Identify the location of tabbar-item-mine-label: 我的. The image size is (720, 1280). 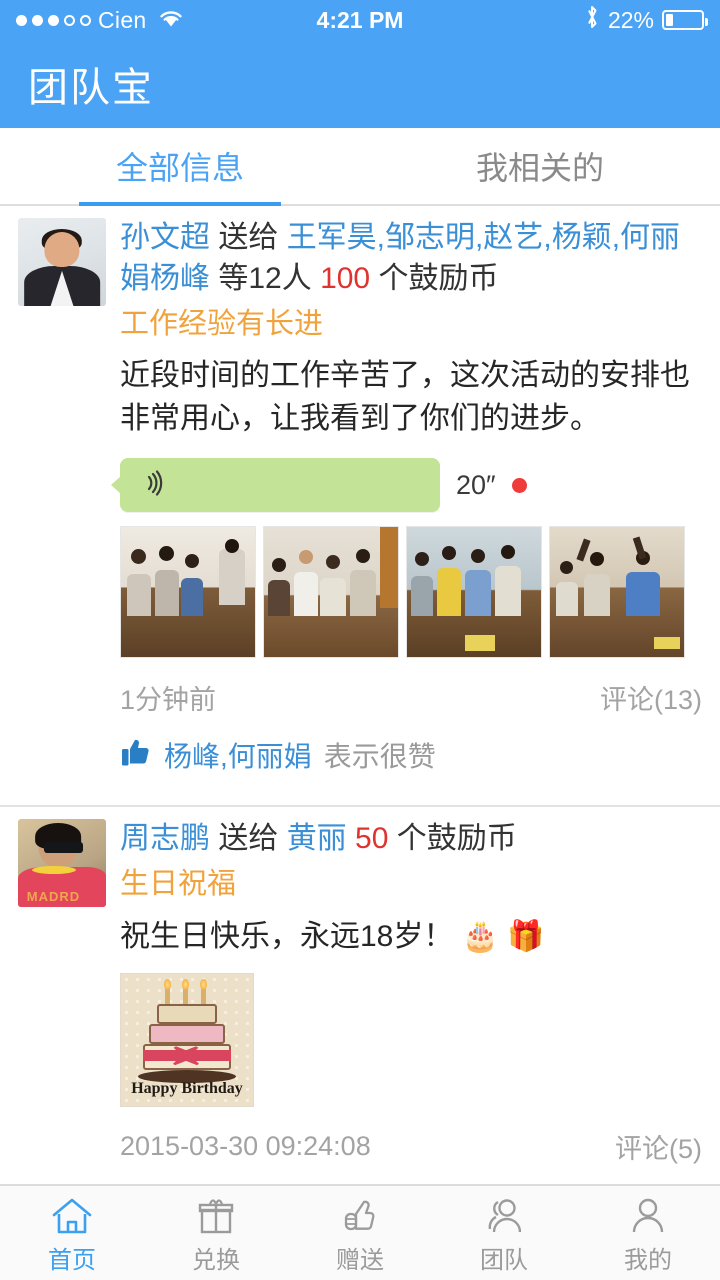
(648, 1260).